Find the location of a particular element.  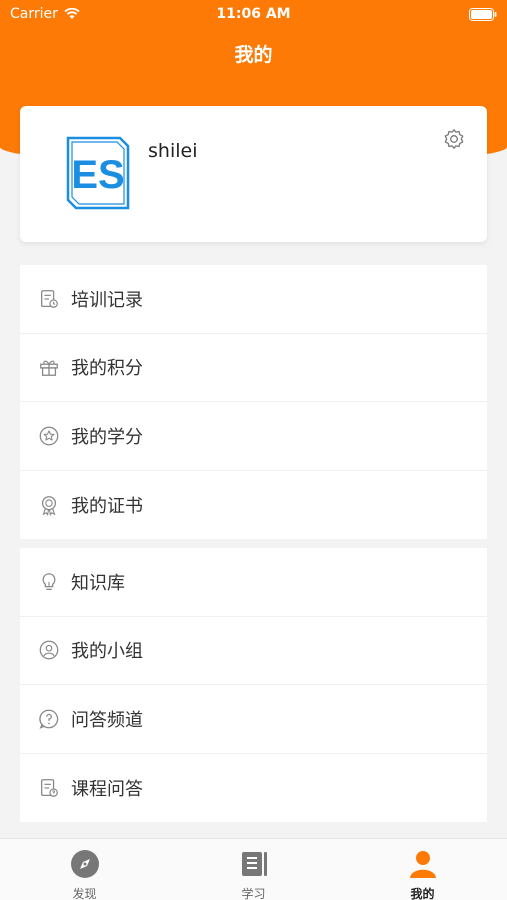

group-icon is located at coordinates (49, 650).